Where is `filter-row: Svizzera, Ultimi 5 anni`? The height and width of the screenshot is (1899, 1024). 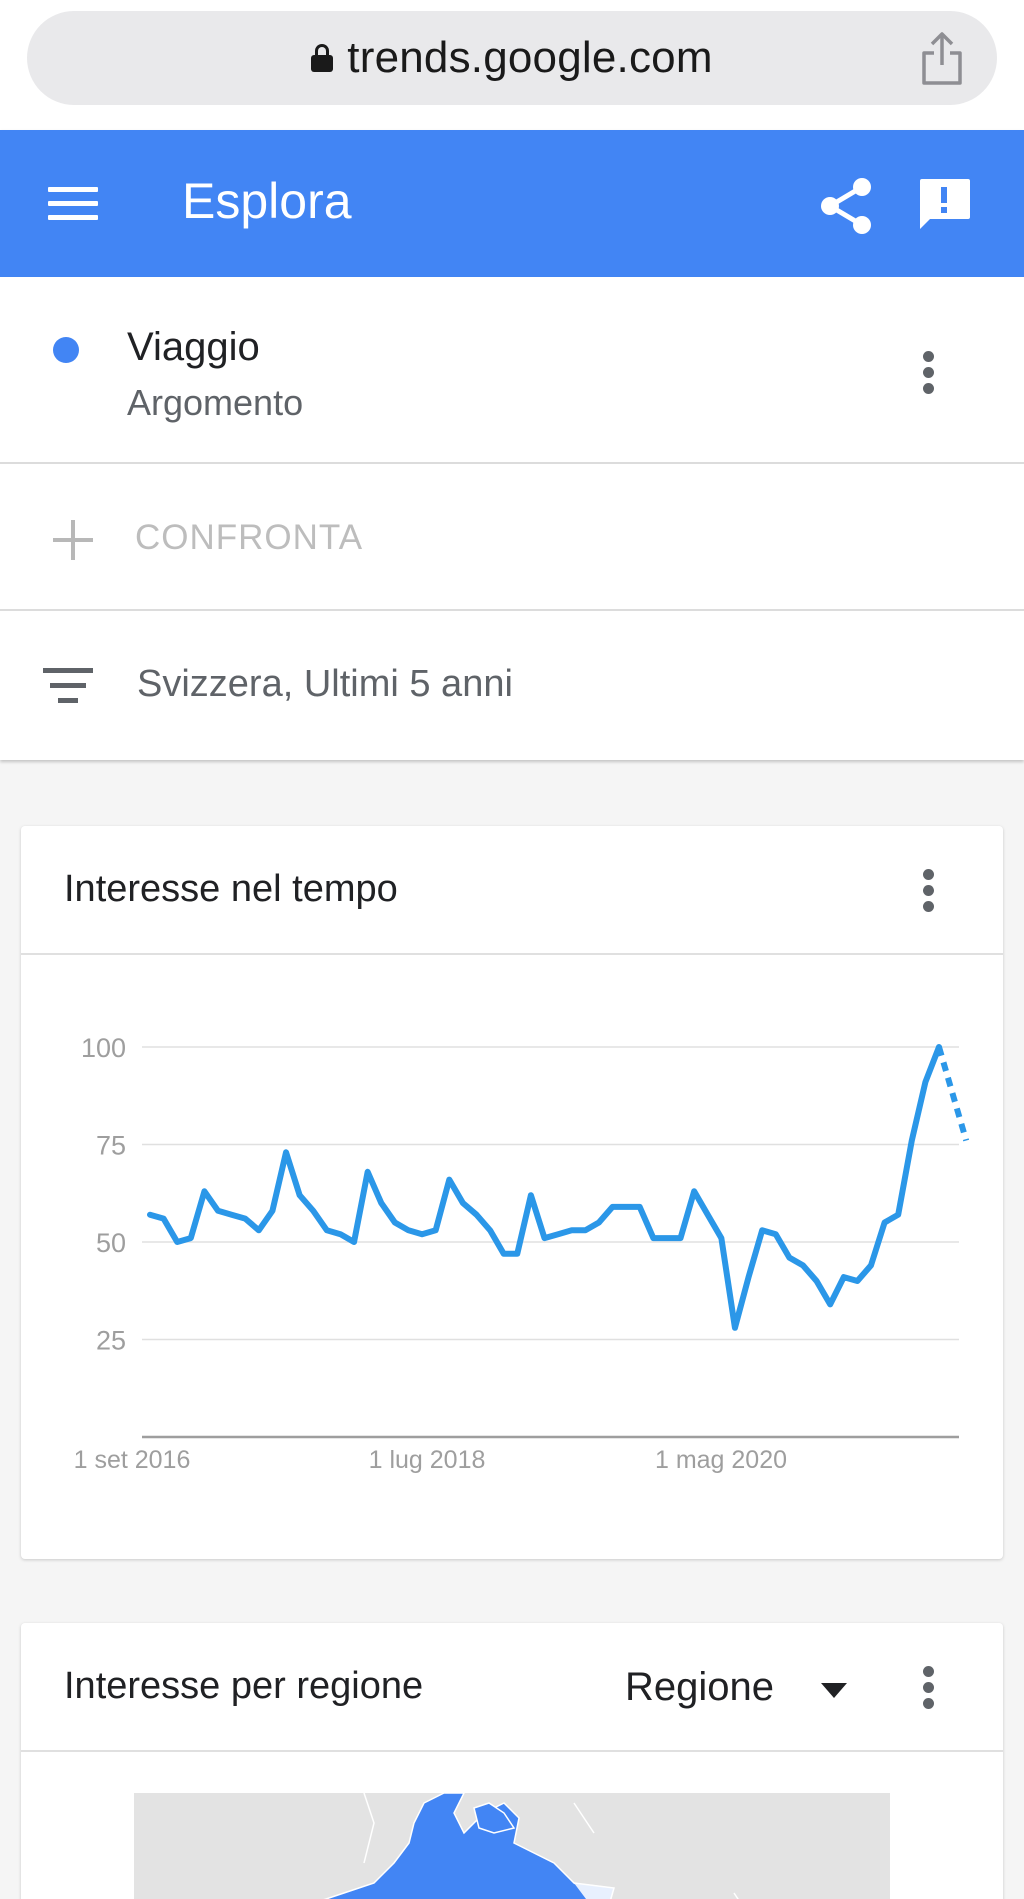
filter-row: Svizzera, Ultimi 5 anni is located at coordinates (512, 685).